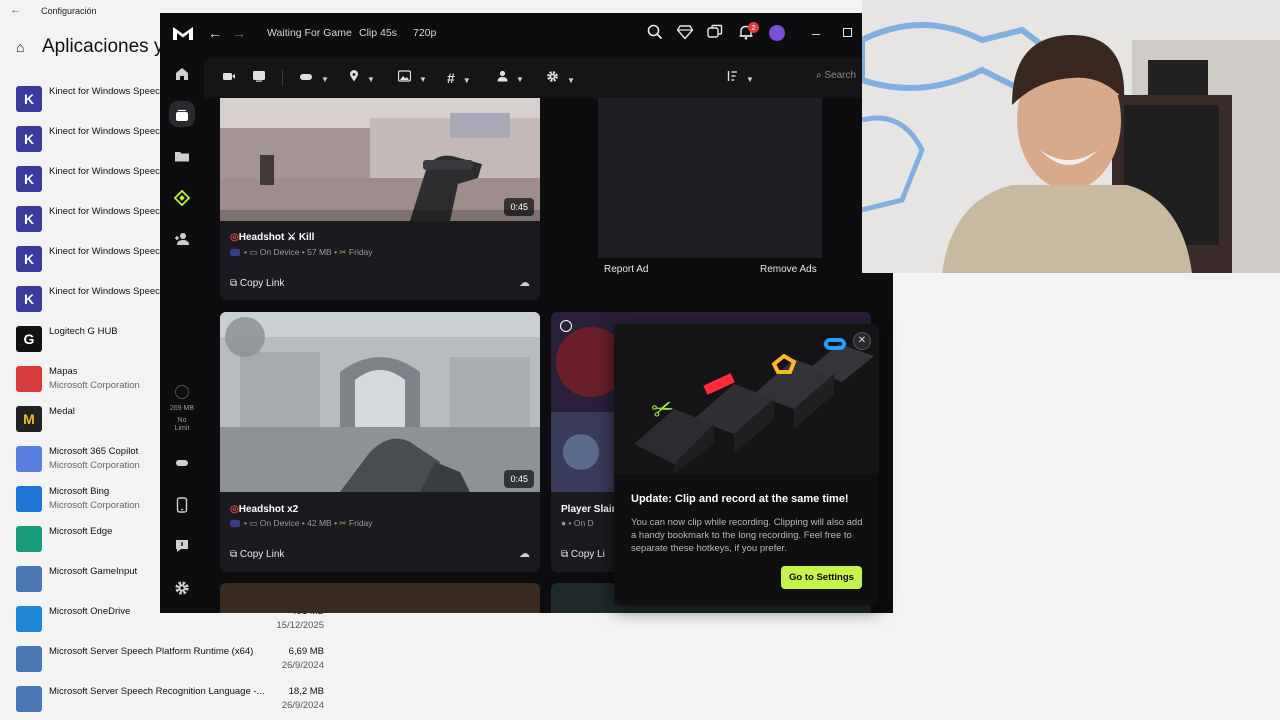 This screenshot has width=1280, height=720. What do you see at coordinates (655, 33) in the screenshot?
I see `search-icon` at bounding box center [655, 33].